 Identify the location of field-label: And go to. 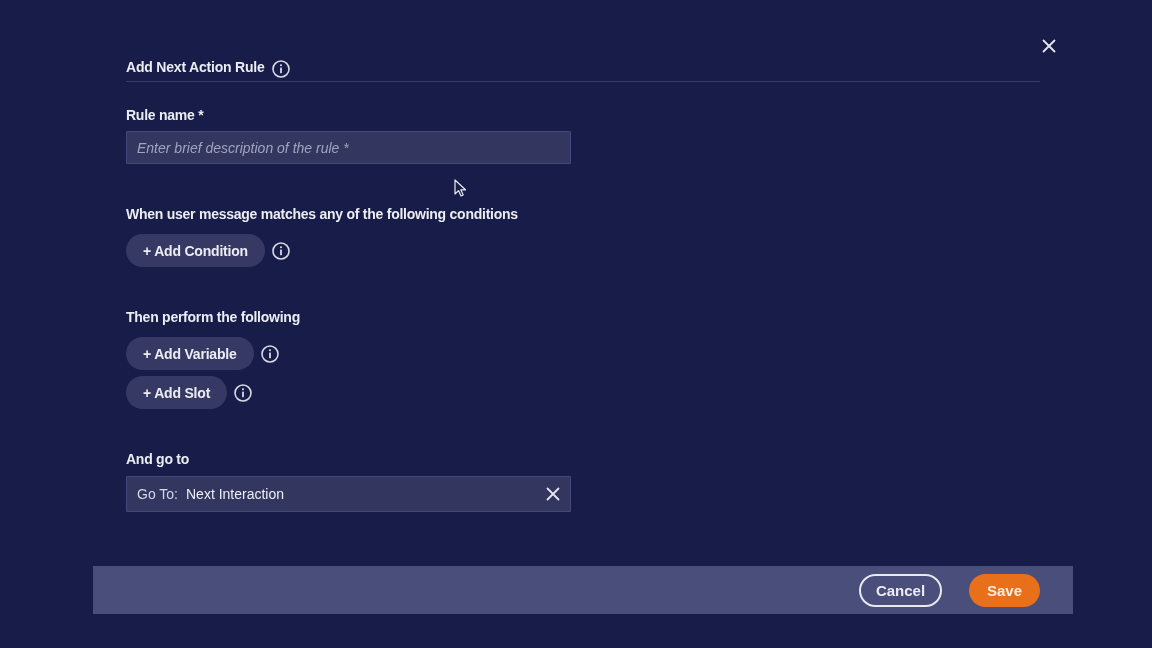
(158, 459).